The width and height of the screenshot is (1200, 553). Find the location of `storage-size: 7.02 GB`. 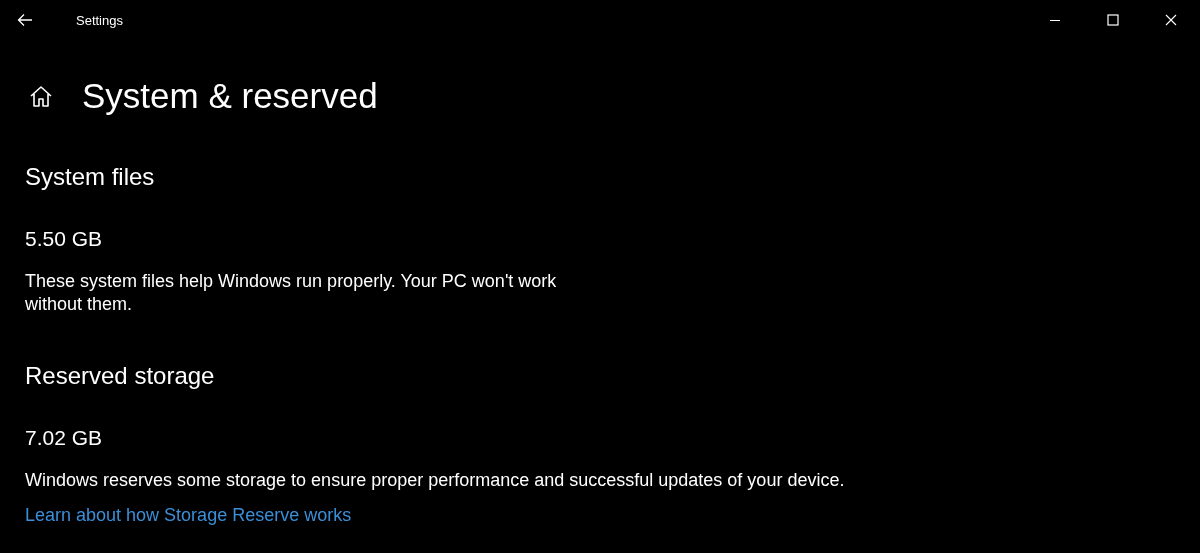

storage-size: 7.02 GB is located at coordinates (64, 438).